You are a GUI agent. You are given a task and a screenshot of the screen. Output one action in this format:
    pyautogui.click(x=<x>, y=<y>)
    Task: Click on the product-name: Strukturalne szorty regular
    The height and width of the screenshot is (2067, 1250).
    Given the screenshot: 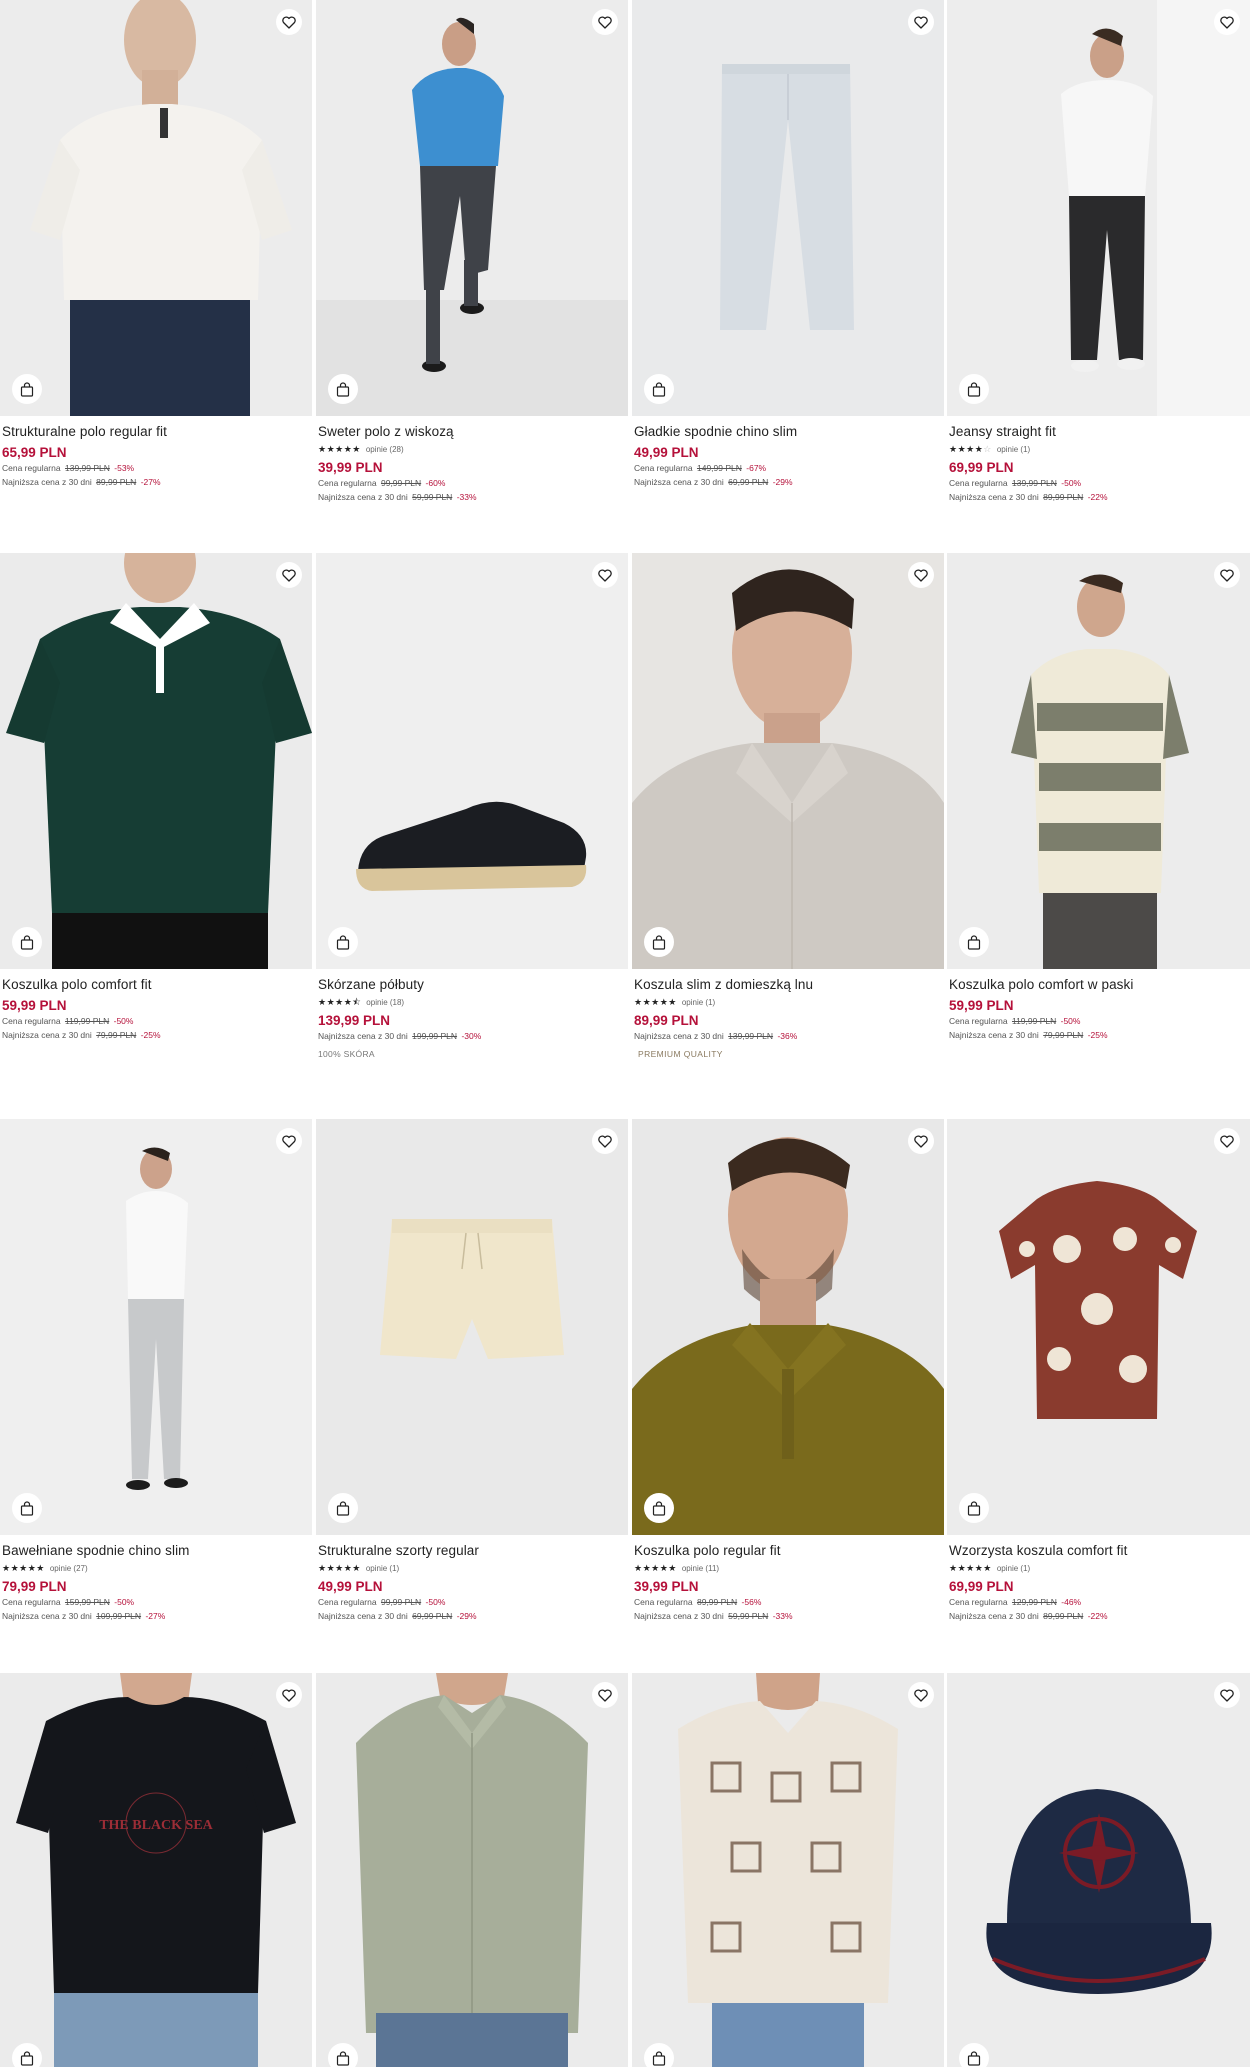 What is the action you would take?
    pyautogui.click(x=472, y=1550)
    